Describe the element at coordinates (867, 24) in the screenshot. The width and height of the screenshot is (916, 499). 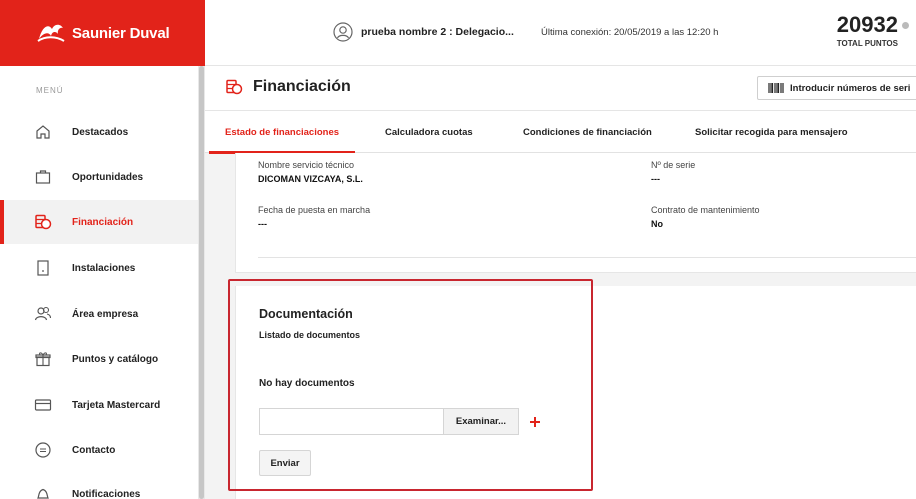
I see `points-value: 20932` at that location.